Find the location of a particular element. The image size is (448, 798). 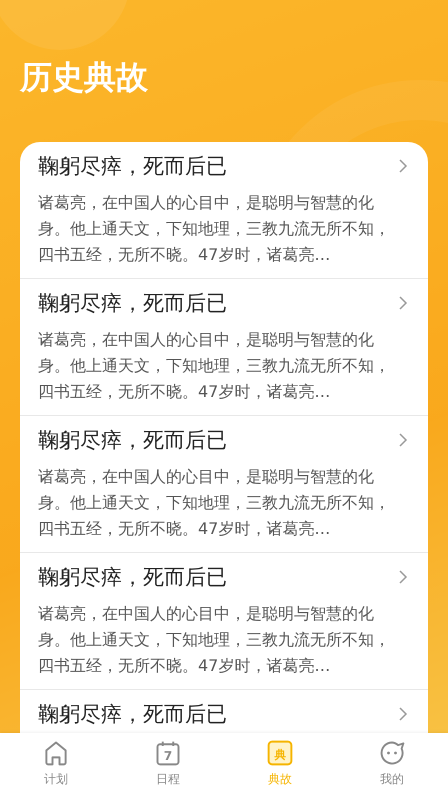

tab-item: 计划 is located at coordinates (56, 765).